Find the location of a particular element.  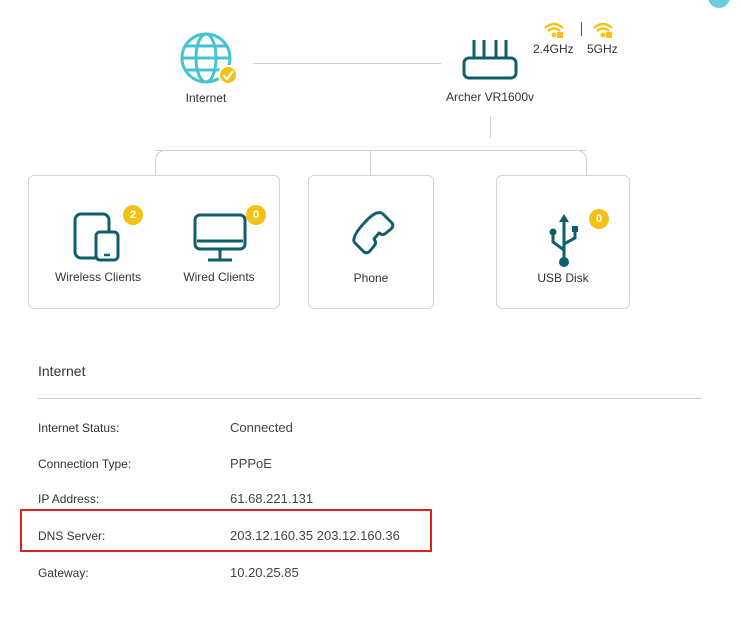

router-node is located at coordinates (490, 60).